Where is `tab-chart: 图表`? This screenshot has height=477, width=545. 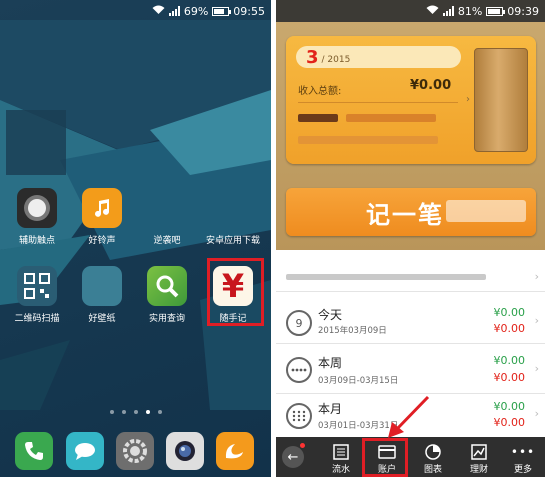
tab-chart: 图表 is located at coordinates (433, 457).